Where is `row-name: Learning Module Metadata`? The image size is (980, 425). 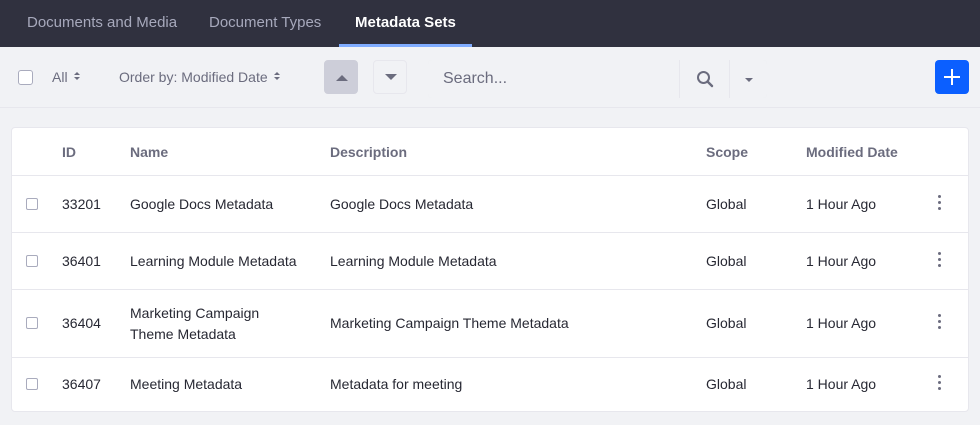 row-name: Learning Module Metadata is located at coordinates (213, 261).